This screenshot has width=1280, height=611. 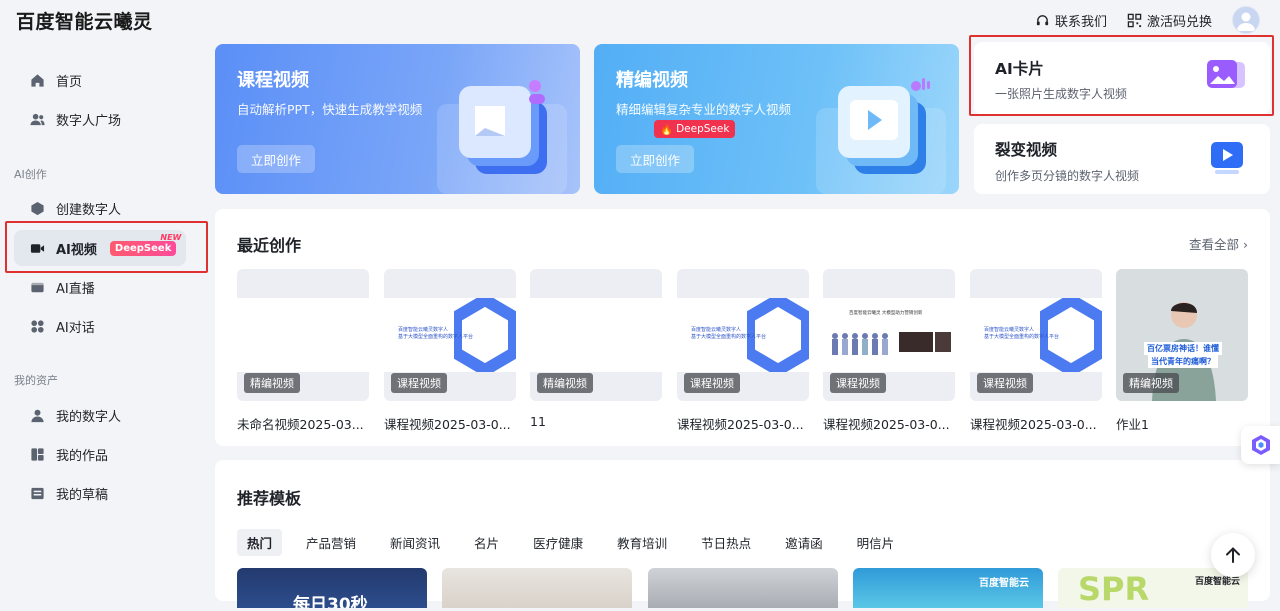 I want to click on template-card: SPR 百度智能云, so click(x=1153, y=588).